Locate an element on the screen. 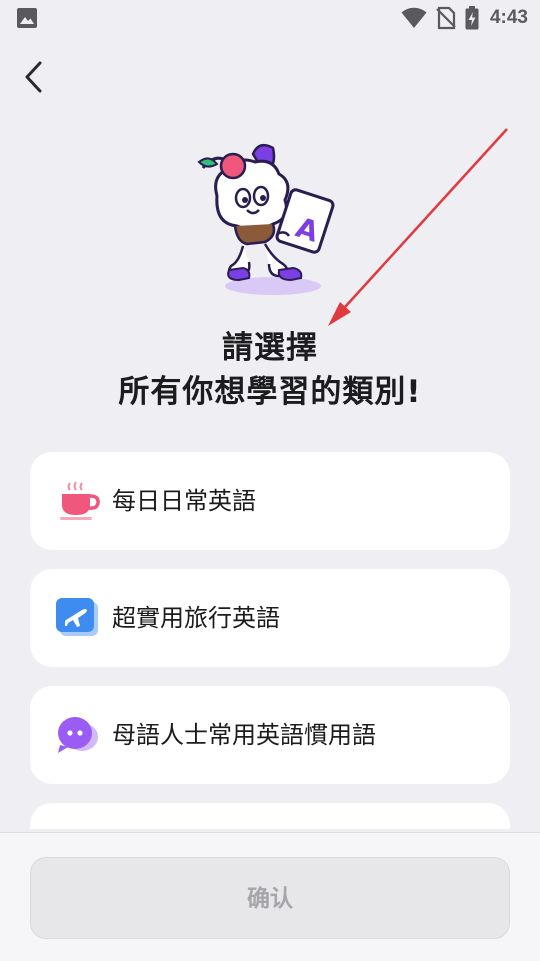  category-label-idioms: 母語人士常用英語慣用語 is located at coordinates (244, 735).